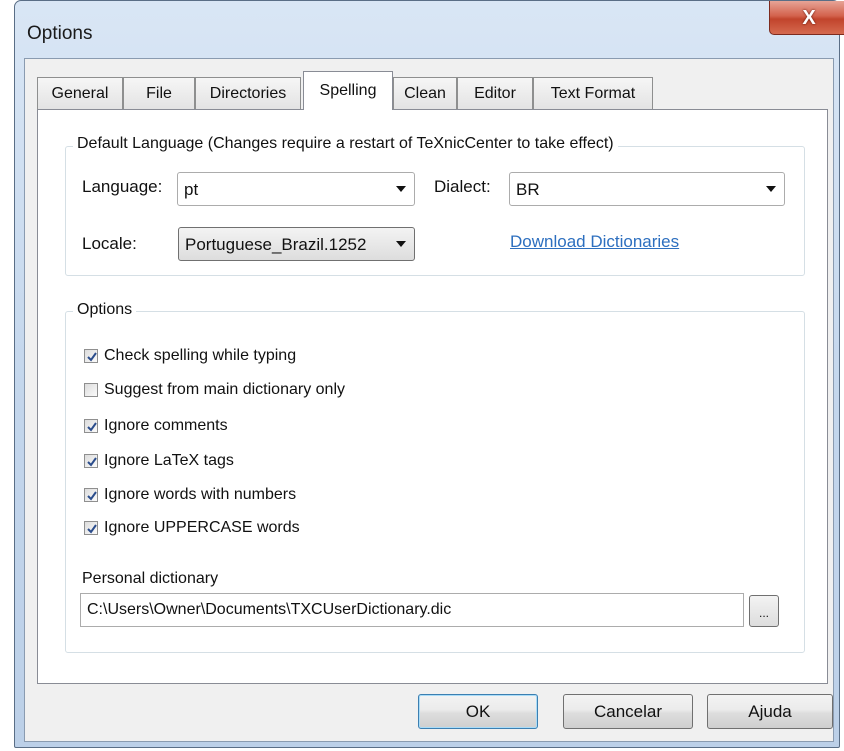 The width and height of the screenshot is (844, 751). What do you see at coordinates (191, 189) in the screenshot?
I see `language-value: pt` at bounding box center [191, 189].